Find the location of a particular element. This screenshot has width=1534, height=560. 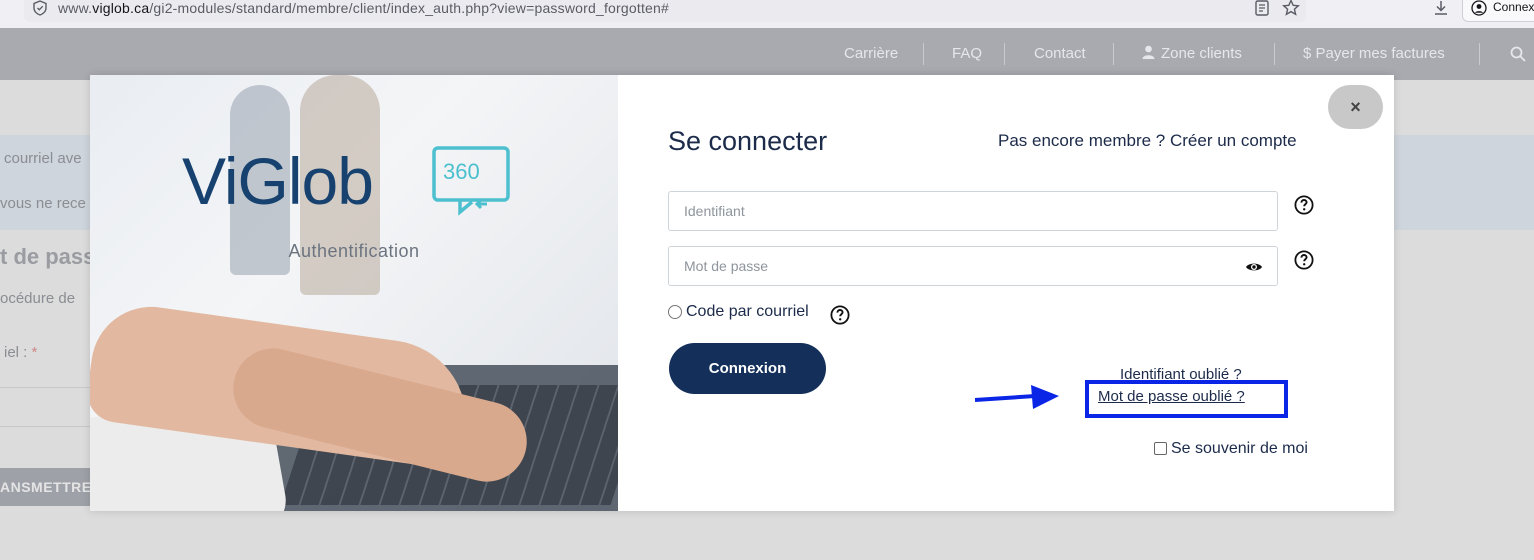

nav-item-zone-clients: Zone clients is located at coordinates (1192, 53).